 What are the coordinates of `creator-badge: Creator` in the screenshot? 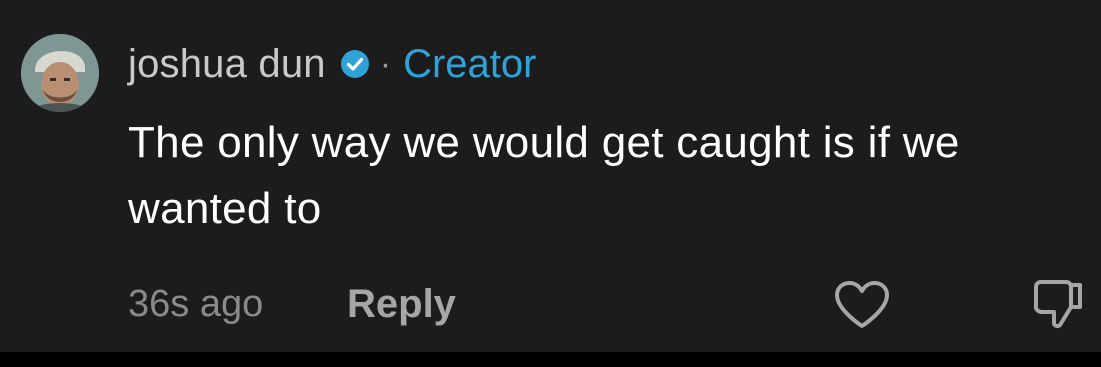 It's located at (470, 63).